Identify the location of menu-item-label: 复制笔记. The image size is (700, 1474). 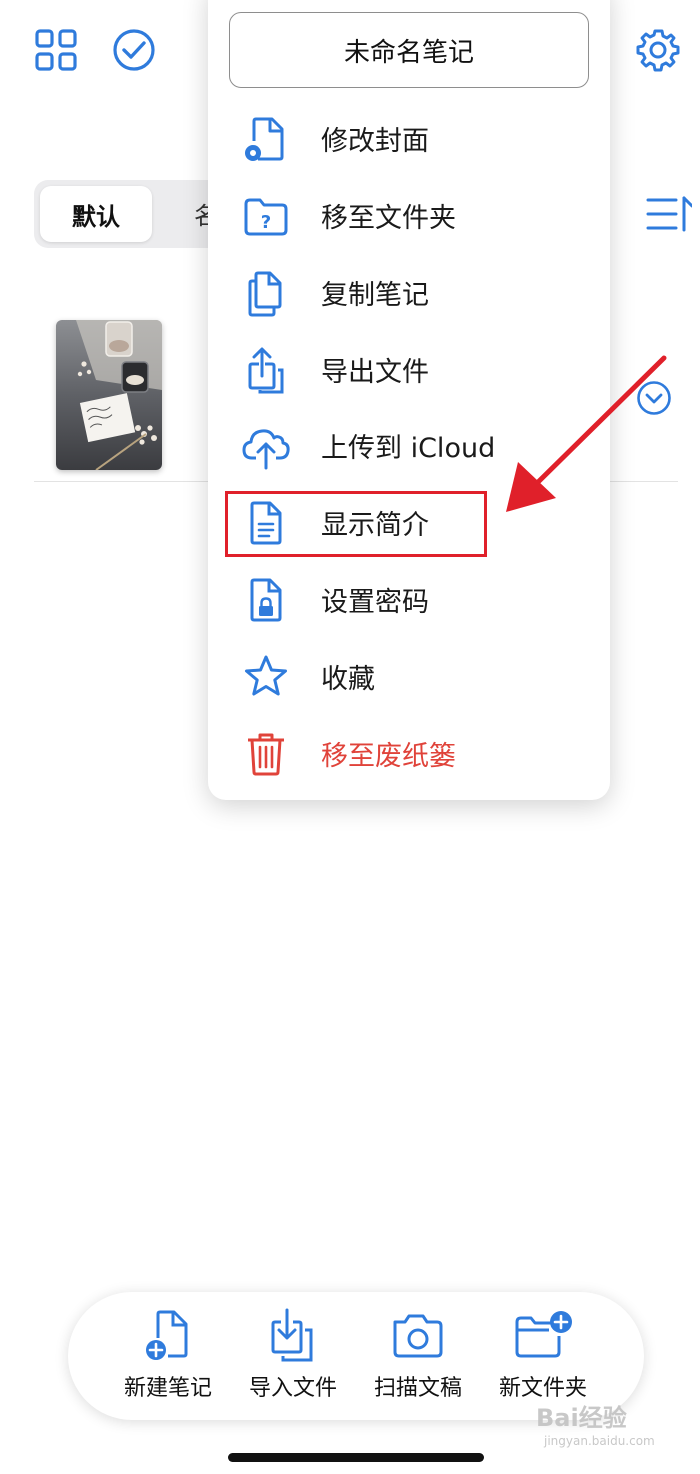
(375, 295).